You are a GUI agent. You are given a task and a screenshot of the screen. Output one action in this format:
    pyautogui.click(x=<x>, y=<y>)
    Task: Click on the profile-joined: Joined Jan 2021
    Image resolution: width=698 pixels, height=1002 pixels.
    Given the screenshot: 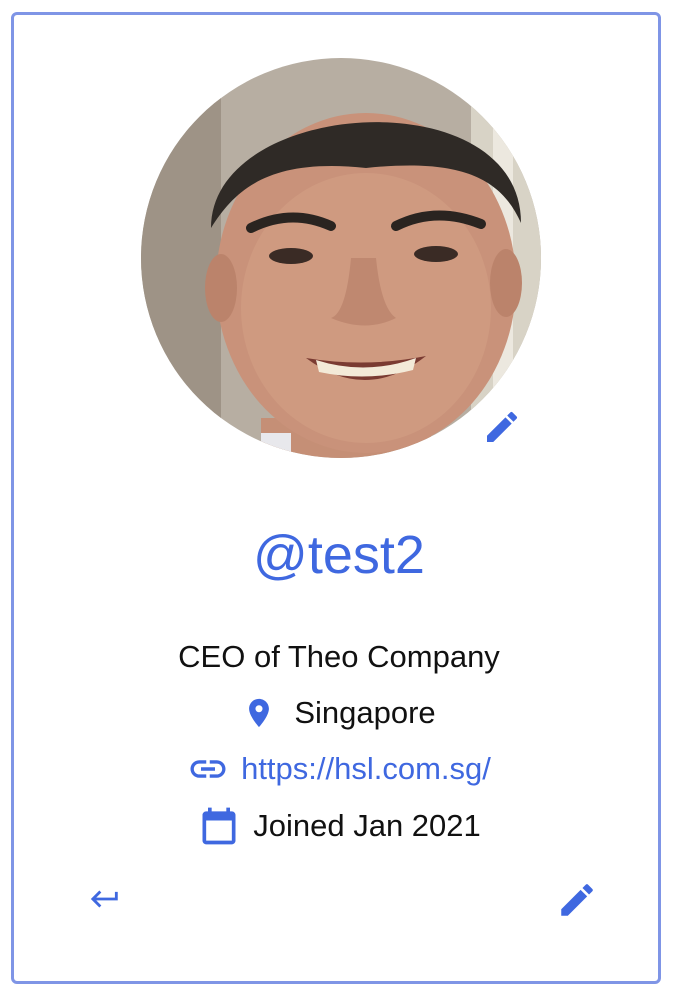 What is the action you would take?
    pyautogui.click(x=339, y=826)
    